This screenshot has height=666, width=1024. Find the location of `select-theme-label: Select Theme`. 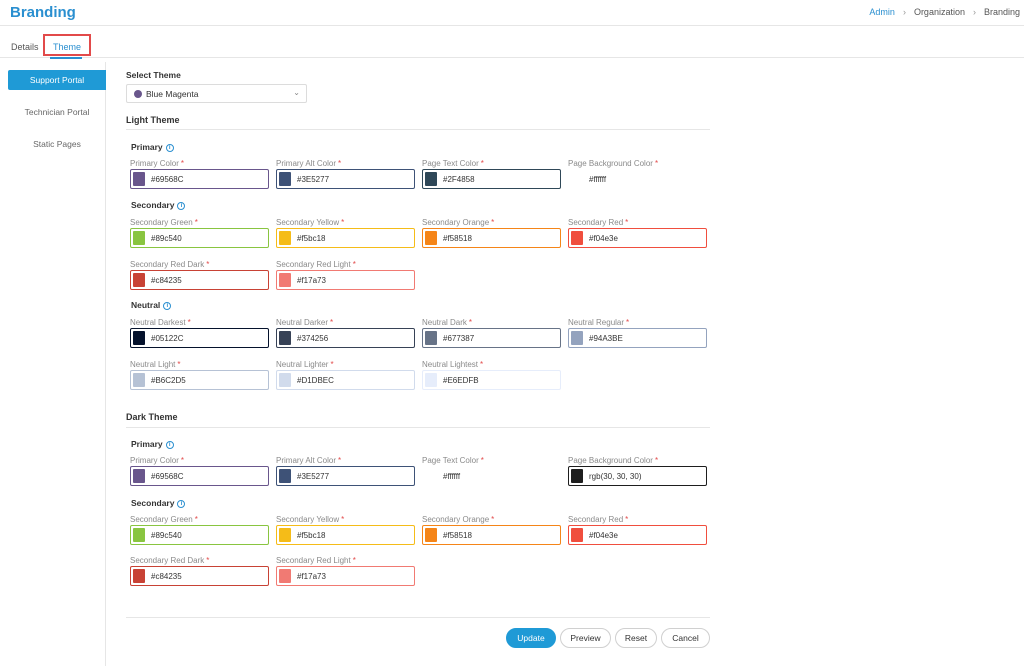

select-theme-label: Select Theme is located at coordinates (153, 75).